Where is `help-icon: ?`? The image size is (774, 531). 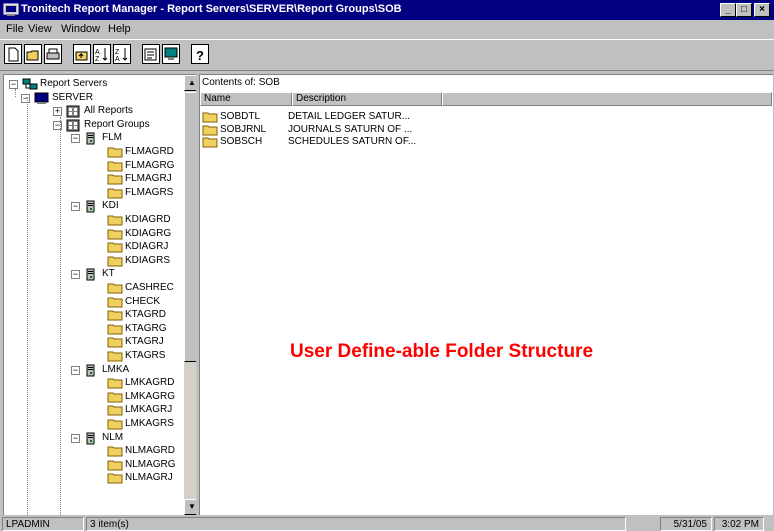 help-icon: ? is located at coordinates (200, 54).